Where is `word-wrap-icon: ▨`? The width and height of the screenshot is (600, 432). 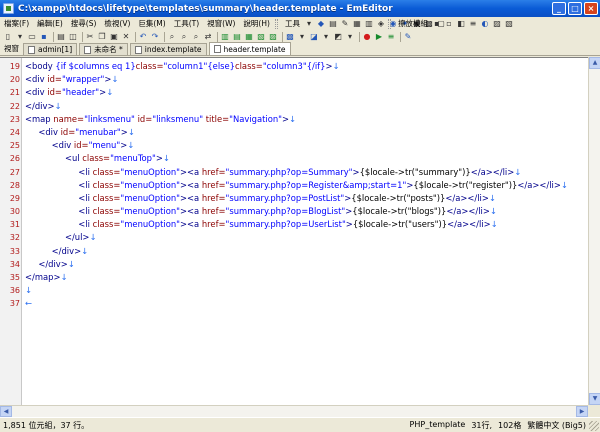
word-wrap-icon: ▨ is located at coordinates (273, 37).